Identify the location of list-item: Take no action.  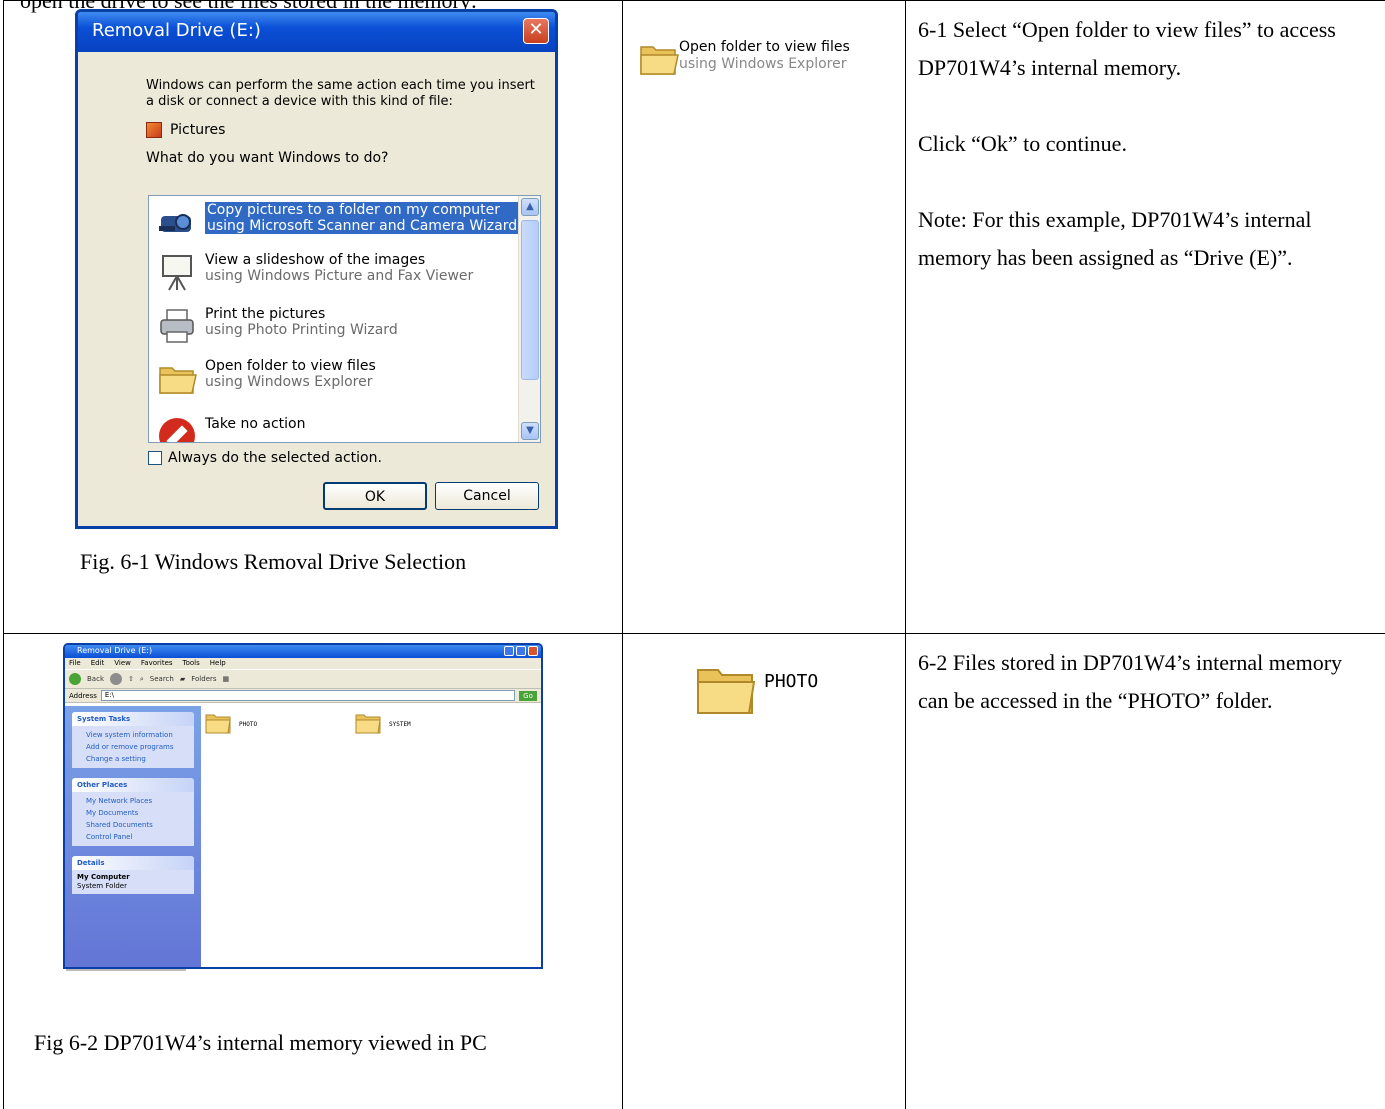
(231, 429).